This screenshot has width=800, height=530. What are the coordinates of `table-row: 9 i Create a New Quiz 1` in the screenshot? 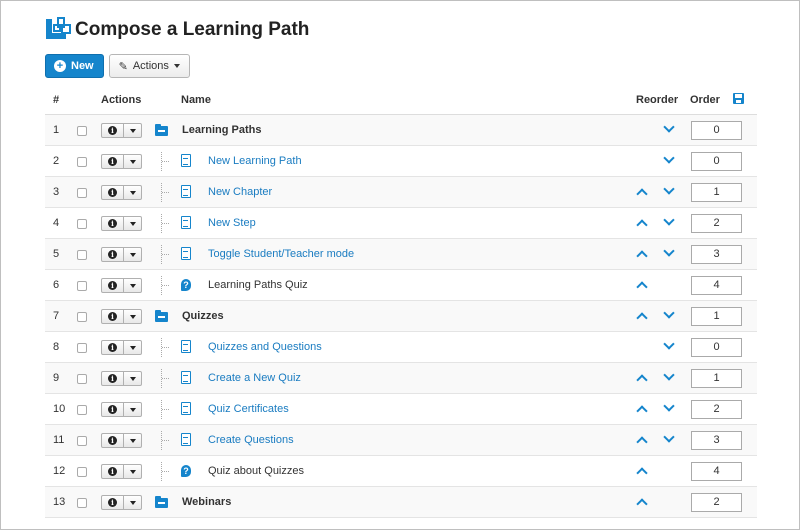 It's located at (401, 378).